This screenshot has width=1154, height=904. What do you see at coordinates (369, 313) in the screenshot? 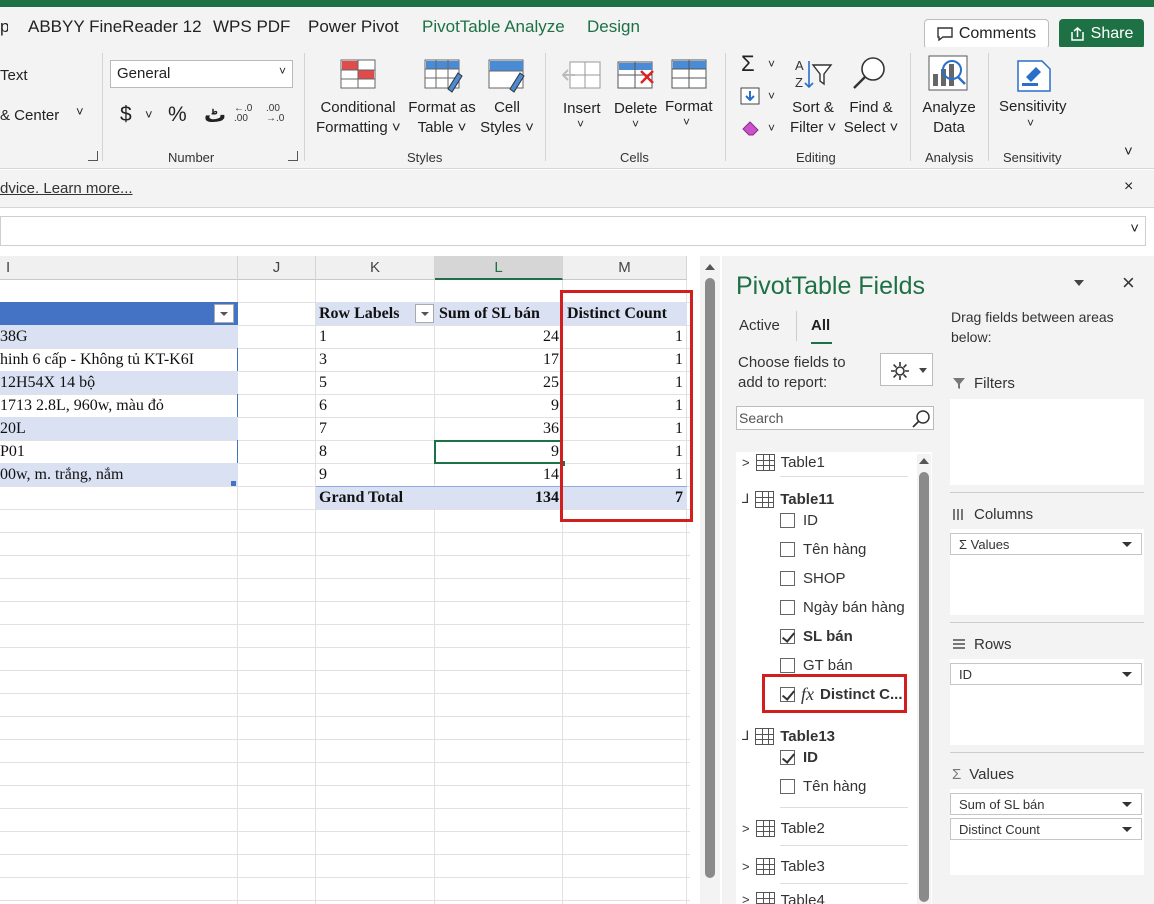
I see `pivot-header-row-labels: Row Labels` at bounding box center [369, 313].